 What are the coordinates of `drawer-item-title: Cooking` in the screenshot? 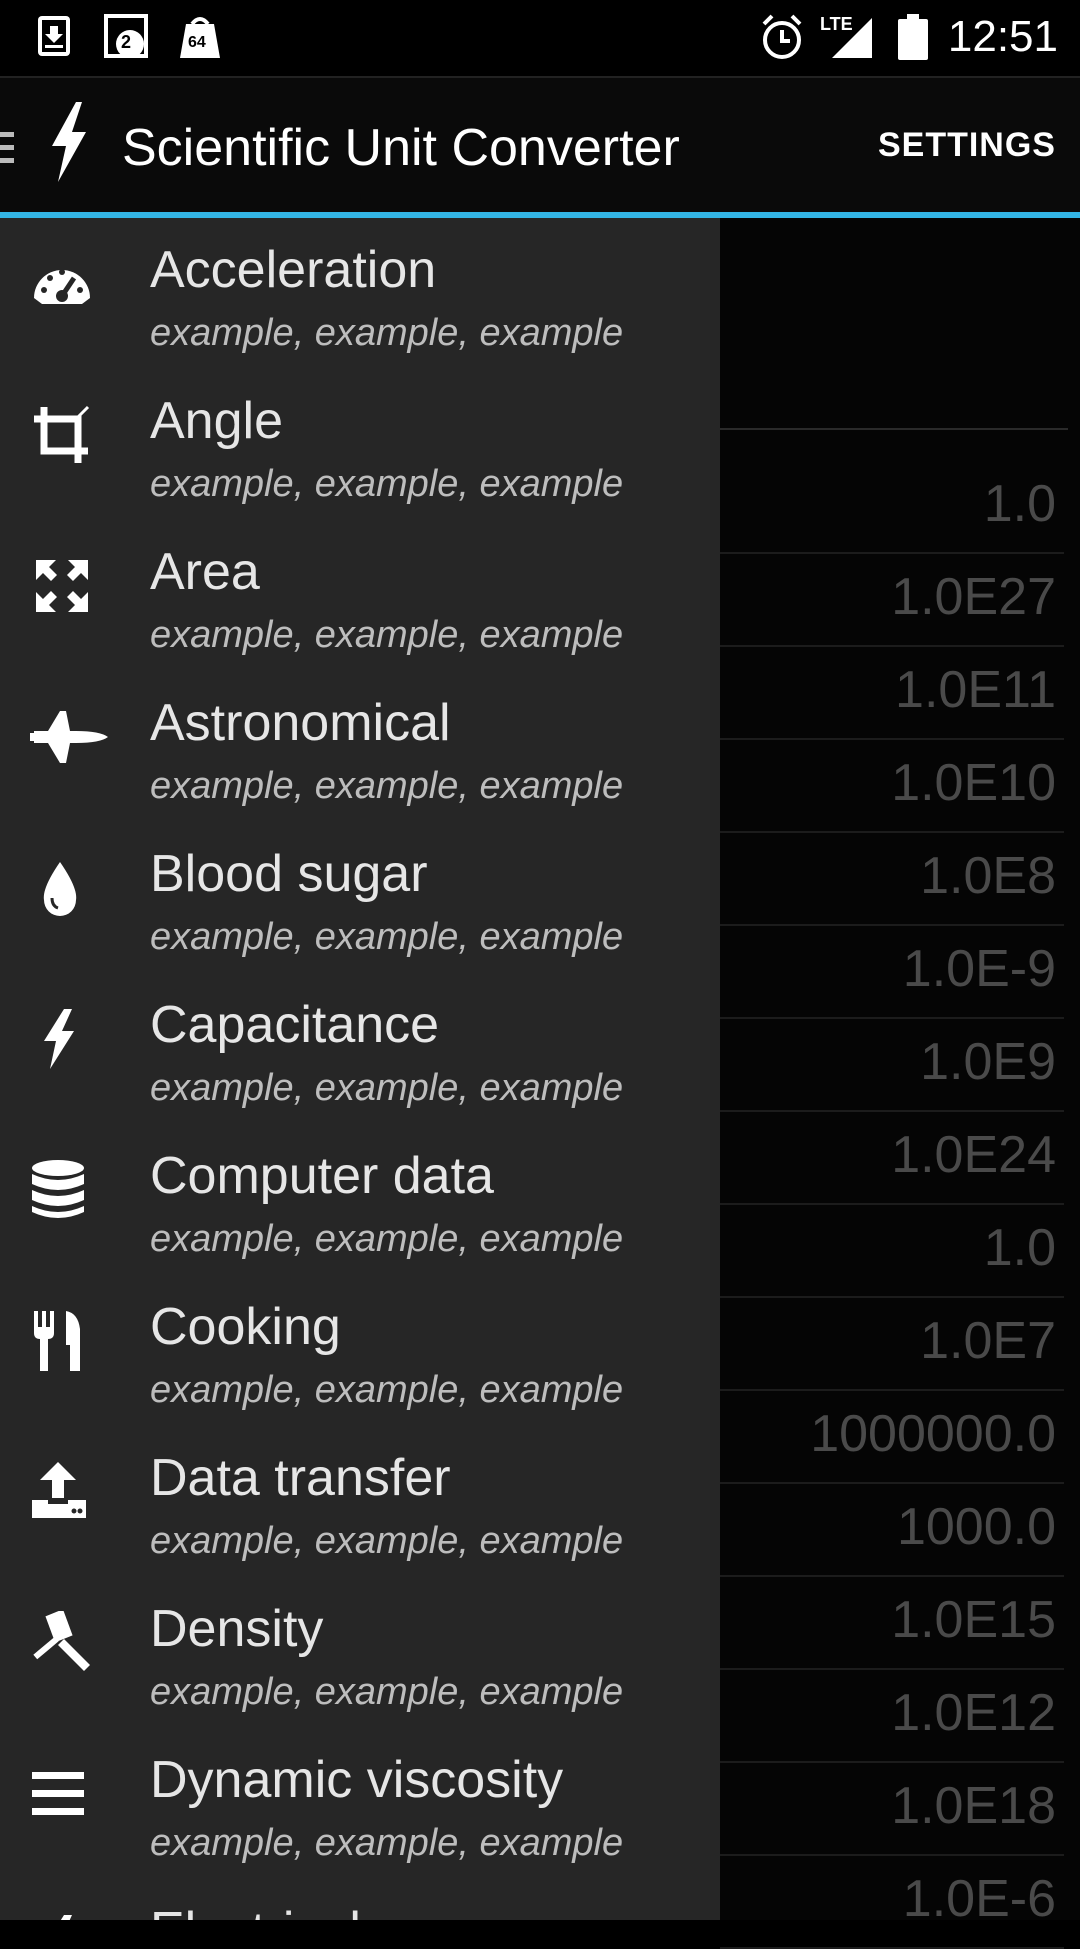 It's located at (245, 1327).